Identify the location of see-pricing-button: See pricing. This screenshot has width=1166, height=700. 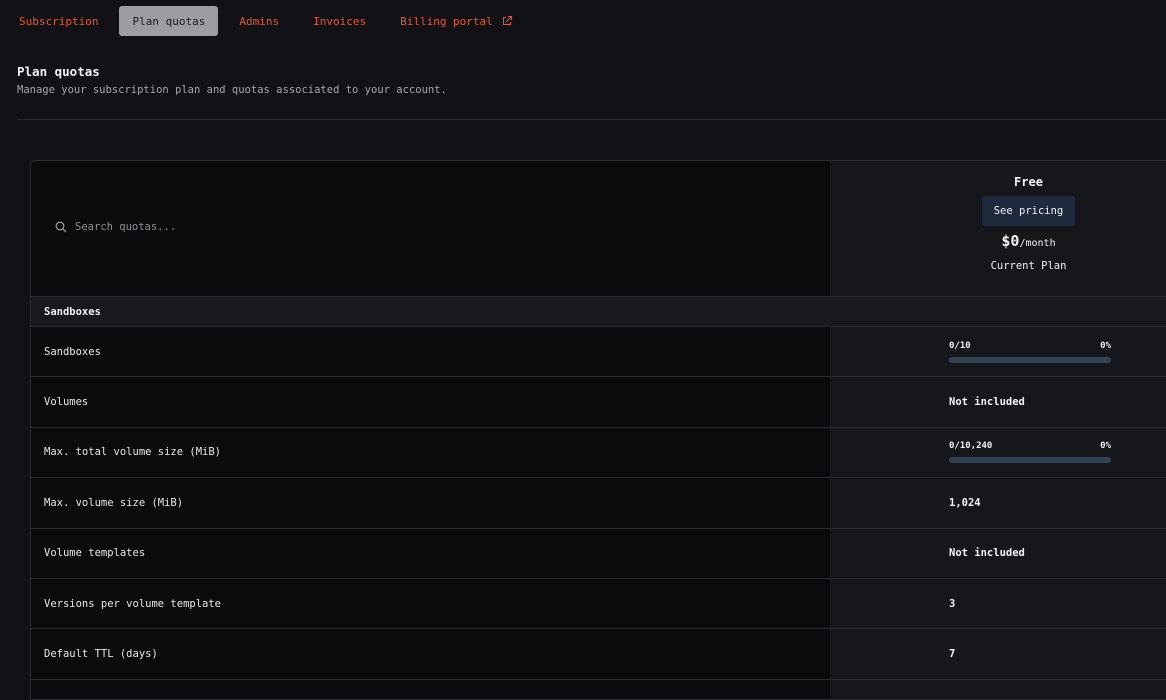
(1028, 211).